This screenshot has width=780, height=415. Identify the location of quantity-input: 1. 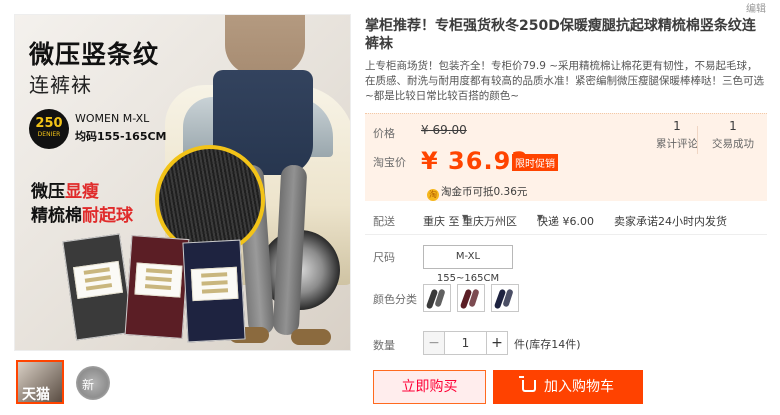
(465, 343).